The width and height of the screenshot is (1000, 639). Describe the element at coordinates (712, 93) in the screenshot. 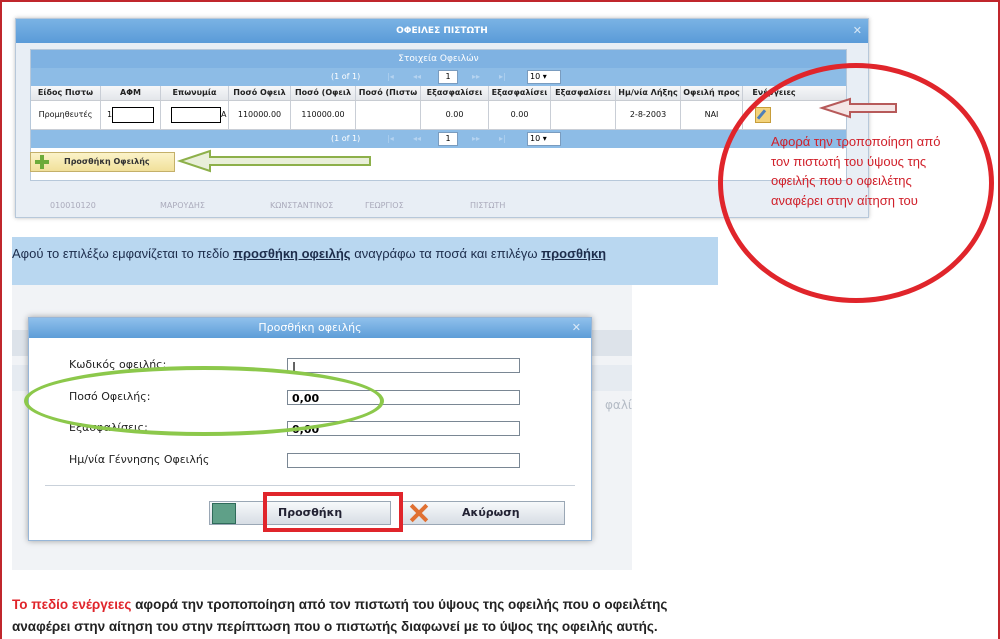

I see `col-header: Οφειλή προς` at that location.